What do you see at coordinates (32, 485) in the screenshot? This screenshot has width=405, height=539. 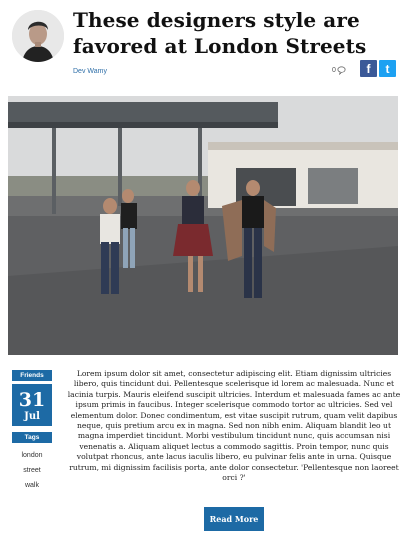 I see `tag-link: walk` at bounding box center [32, 485].